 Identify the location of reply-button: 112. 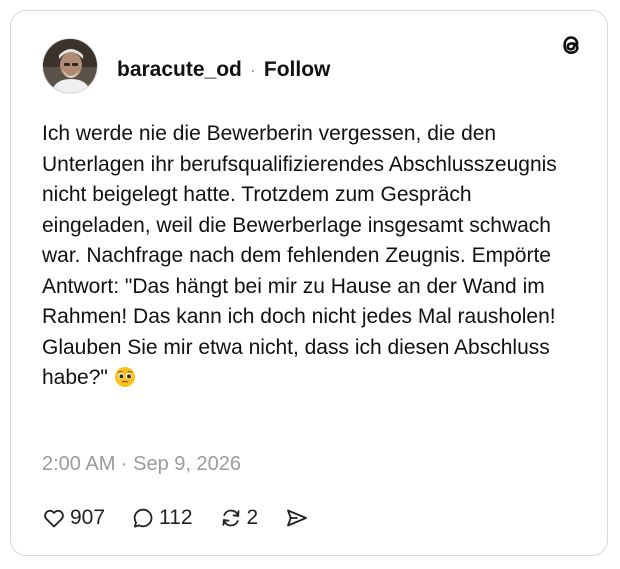
(162, 518).